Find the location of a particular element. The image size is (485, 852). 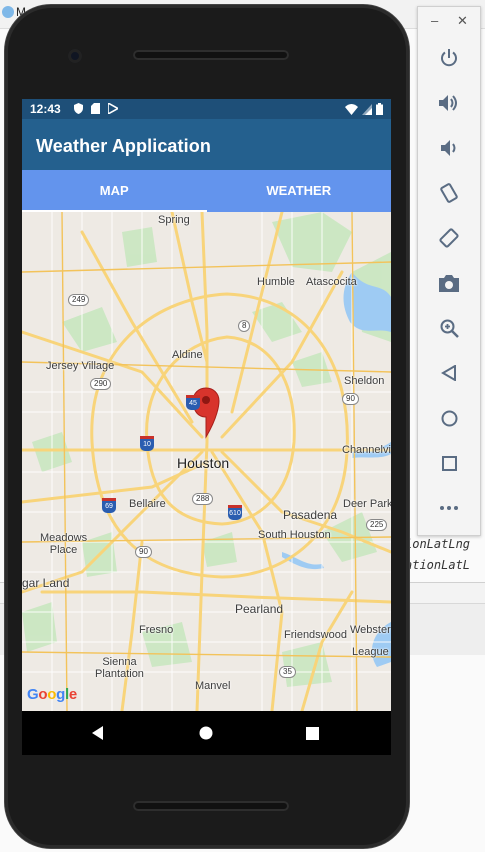

google-attribution-logo: Google is located at coordinates (52, 694).